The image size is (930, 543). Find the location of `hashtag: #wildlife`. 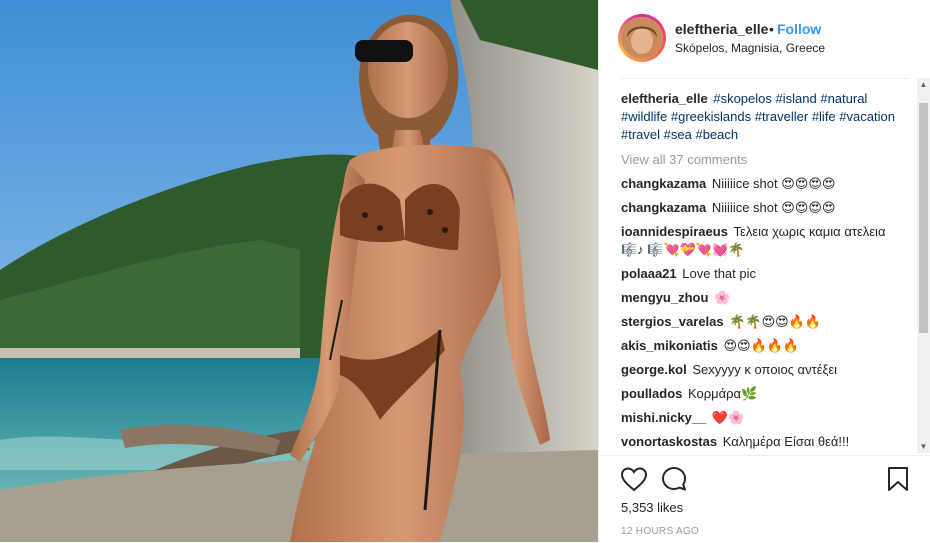

hashtag: #wildlife is located at coordinates (644, 116).